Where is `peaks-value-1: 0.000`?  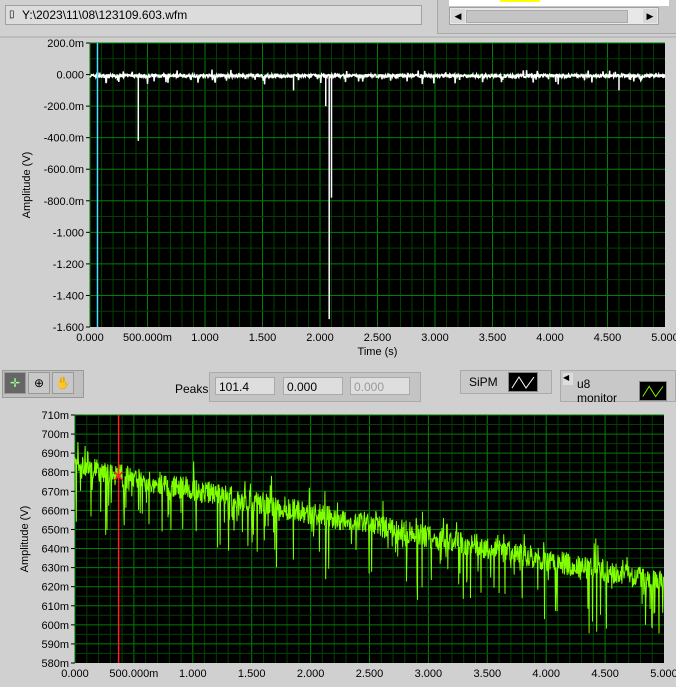
peaks-value-1: 0.000 is located at coordinates (313, 386).